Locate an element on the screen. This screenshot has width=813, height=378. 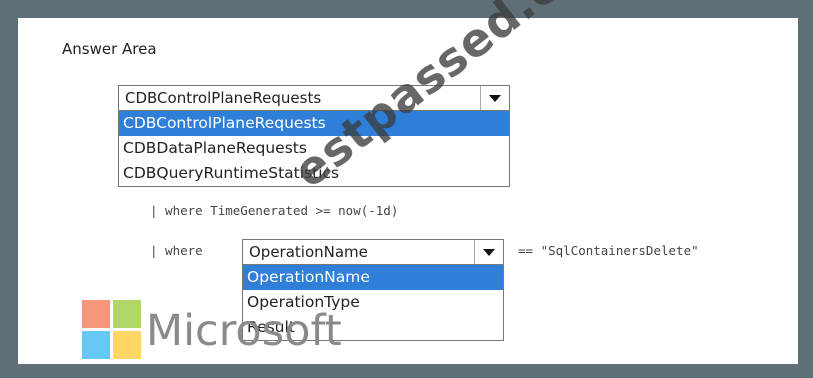
microsoft-wordmark: Microsoft is located at coordinates (244, 331).